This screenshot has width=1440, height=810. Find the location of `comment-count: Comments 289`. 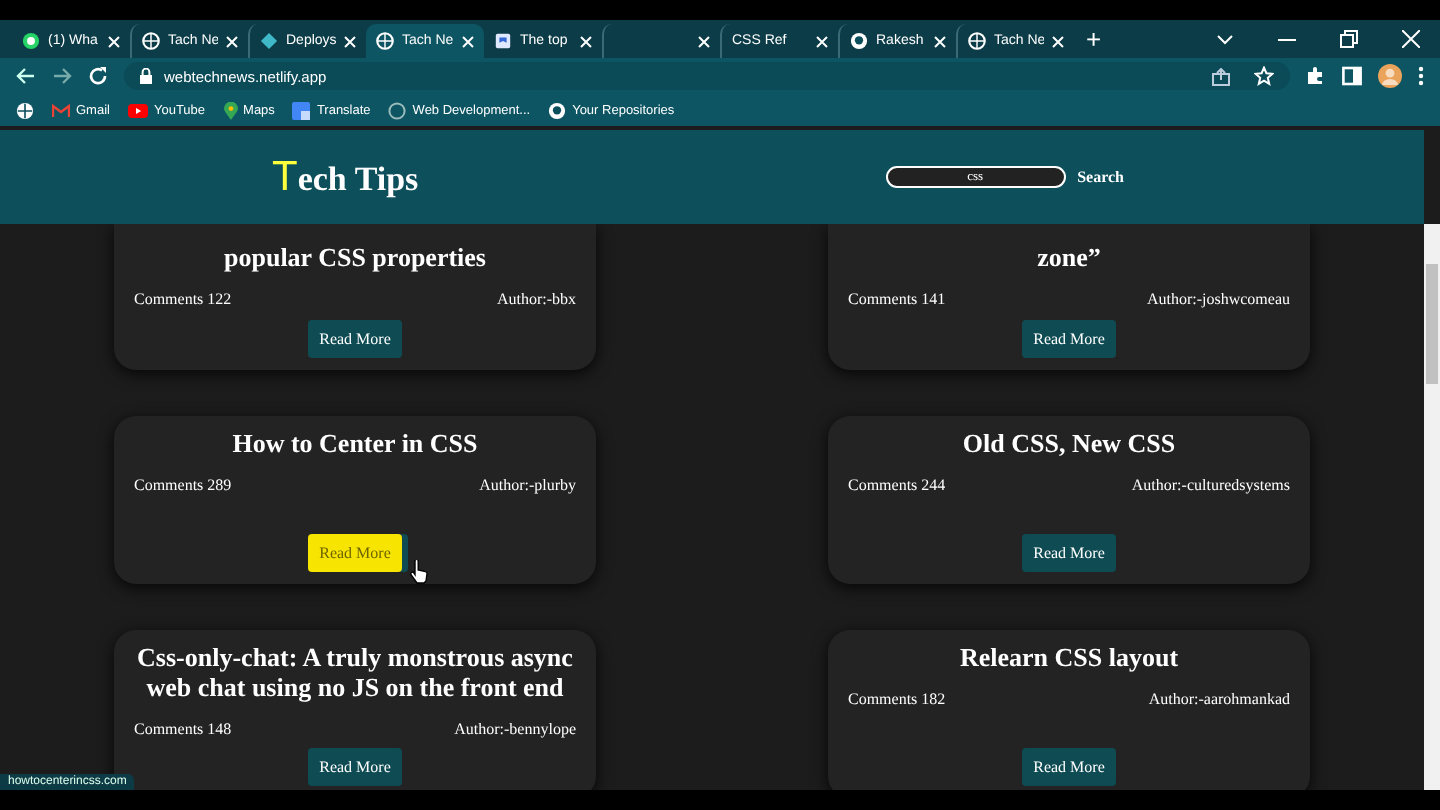

comment-count: Comments 289 is located at coordinates (183, 485).